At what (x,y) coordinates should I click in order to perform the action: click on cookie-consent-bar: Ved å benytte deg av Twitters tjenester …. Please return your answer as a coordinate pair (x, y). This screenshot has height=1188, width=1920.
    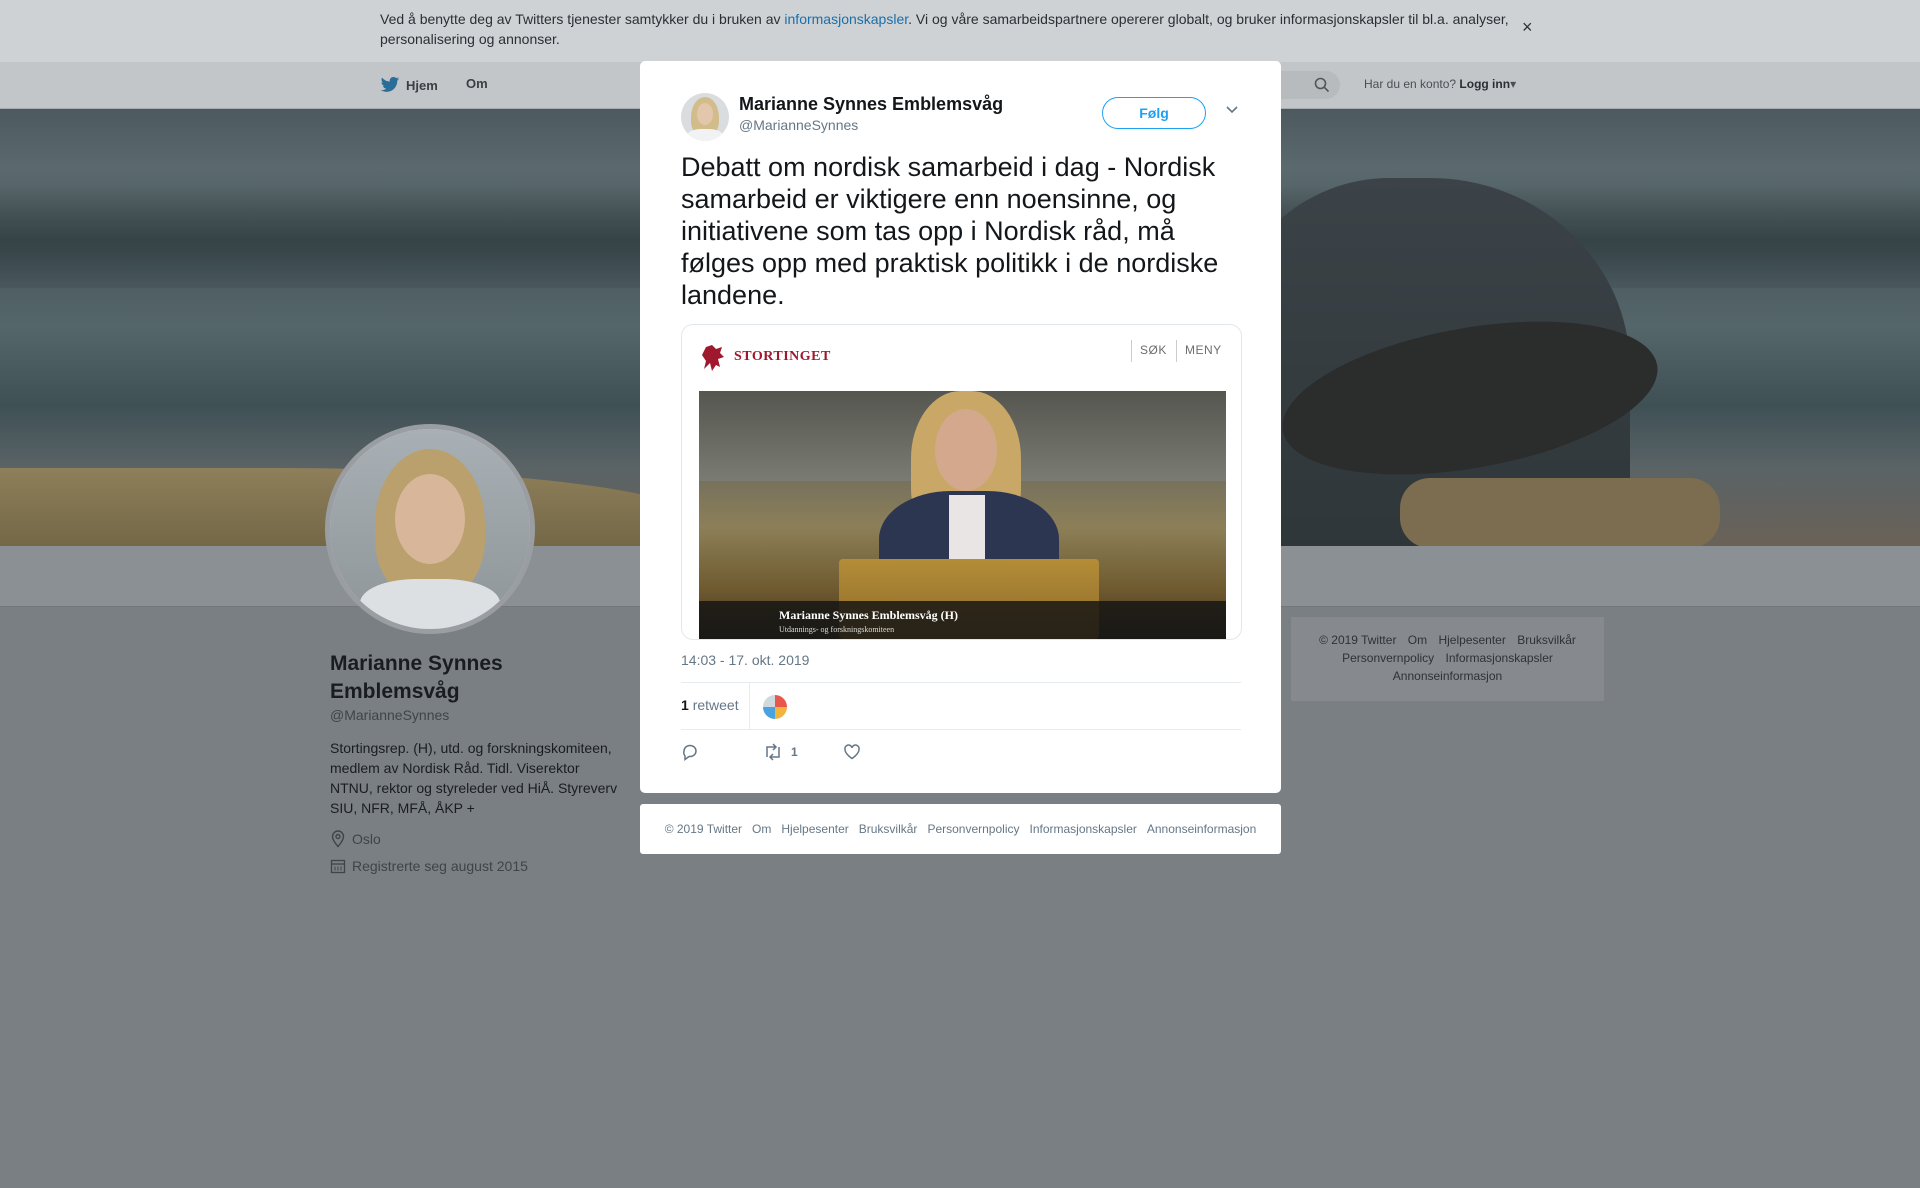
    Looking at the image, I should click on (960, 31).